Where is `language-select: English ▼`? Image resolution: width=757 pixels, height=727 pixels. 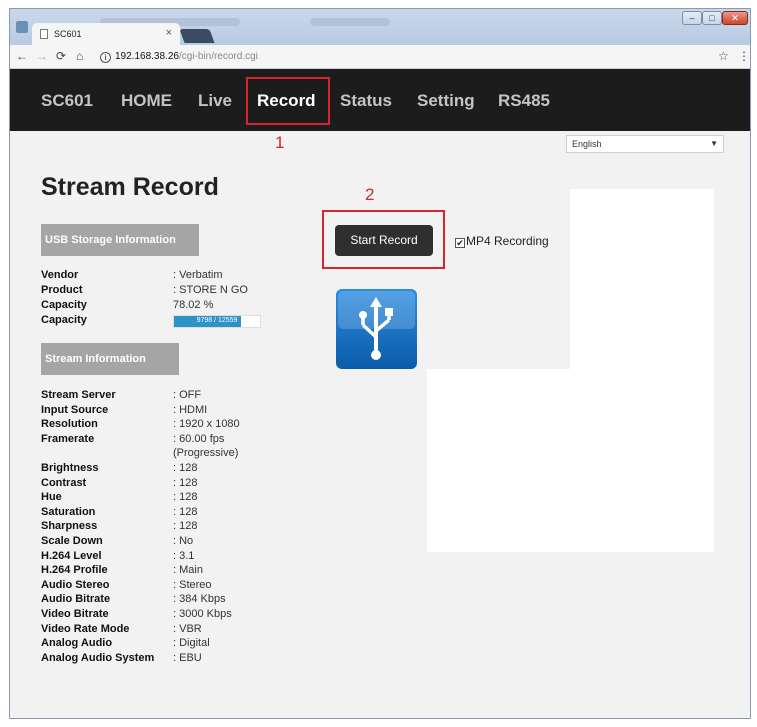 language-select: English ▼ is located at coordinates (645, 144).